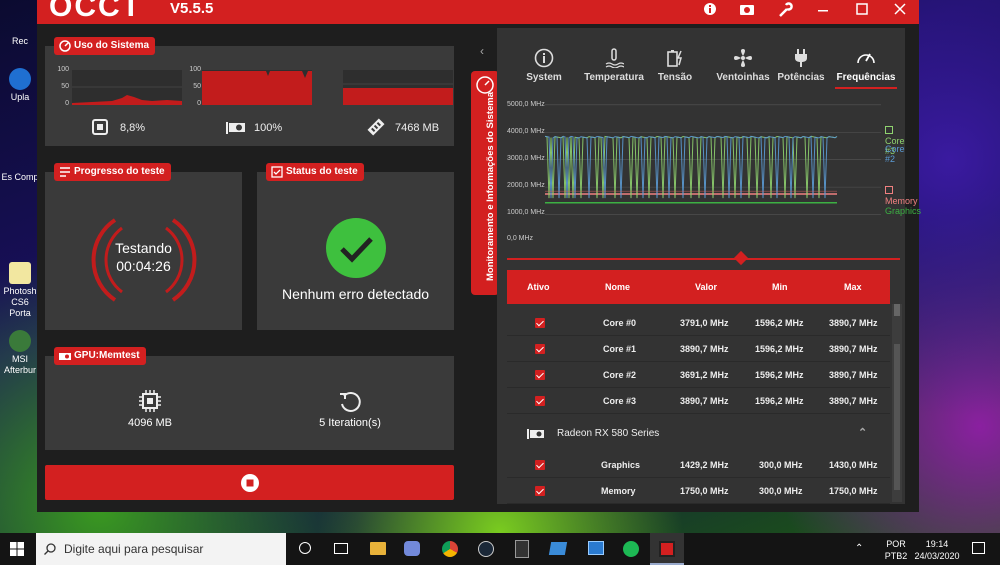 The image size is (1000, 565). Describe the element at coordinates (520, 238) in the screenshot. I see `y-label-0: 0,0 MHz` at that location.